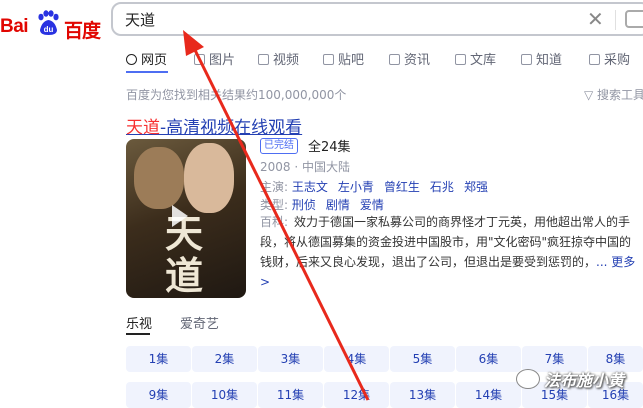  I want to click on cast-link: 郑强, so click(476, 187).